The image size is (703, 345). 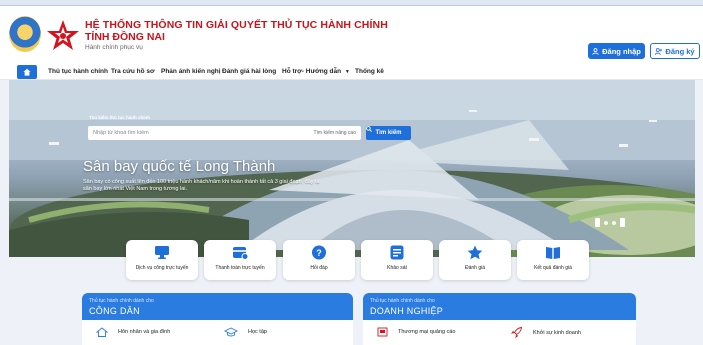 What do you see at coordinates (114, 47) in the screenshot?
I see `site-subtitle: Hành chính phục vụ` at bounding box center [114, 47].